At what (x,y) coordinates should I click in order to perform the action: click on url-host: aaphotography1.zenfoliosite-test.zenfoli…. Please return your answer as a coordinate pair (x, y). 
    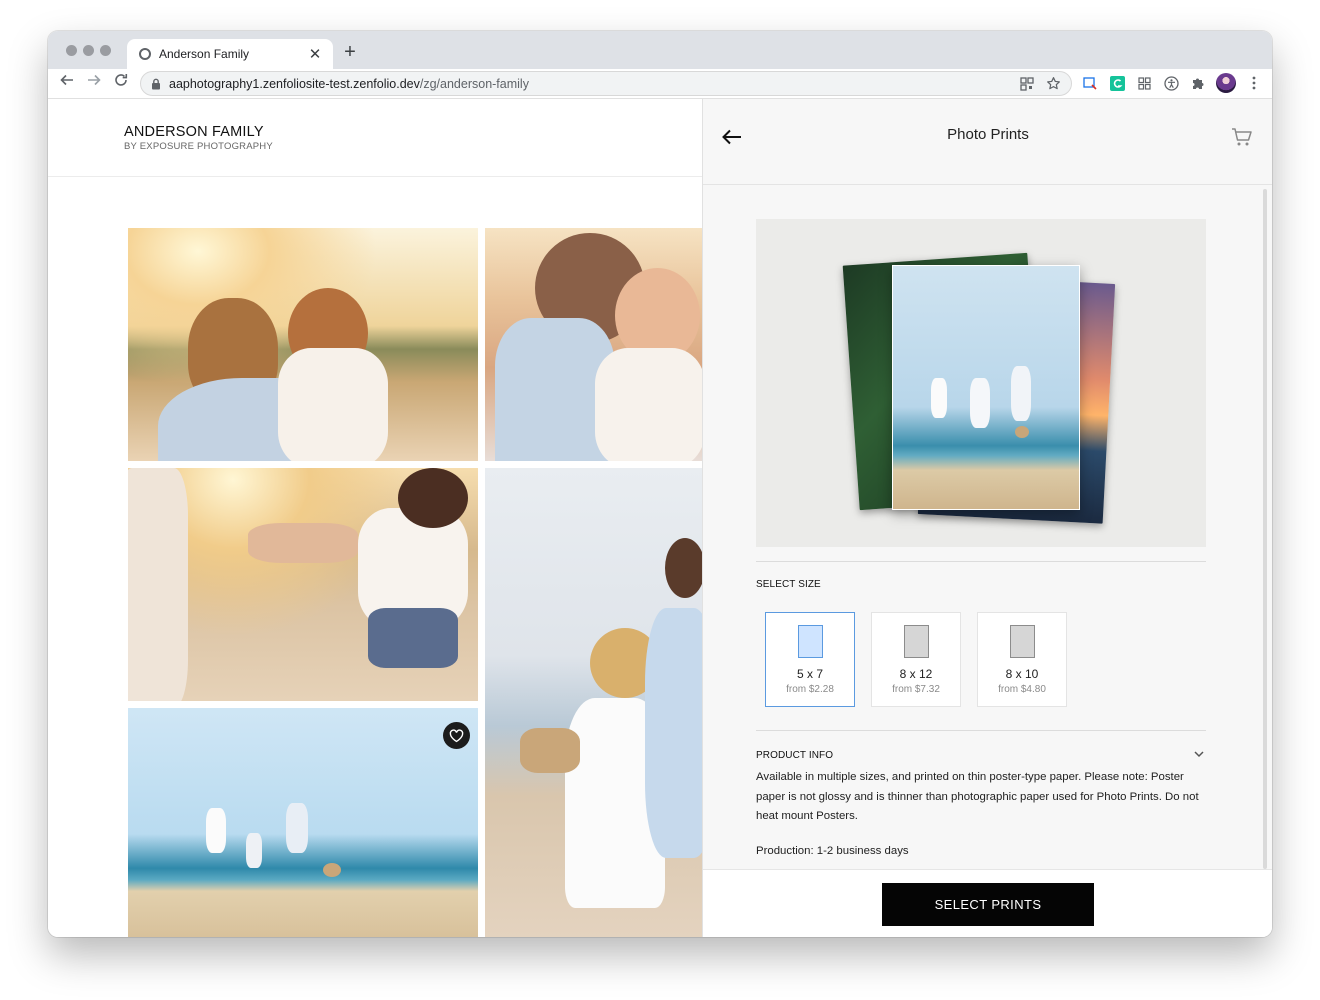
    Looking at the image, I should click on (294, 83).